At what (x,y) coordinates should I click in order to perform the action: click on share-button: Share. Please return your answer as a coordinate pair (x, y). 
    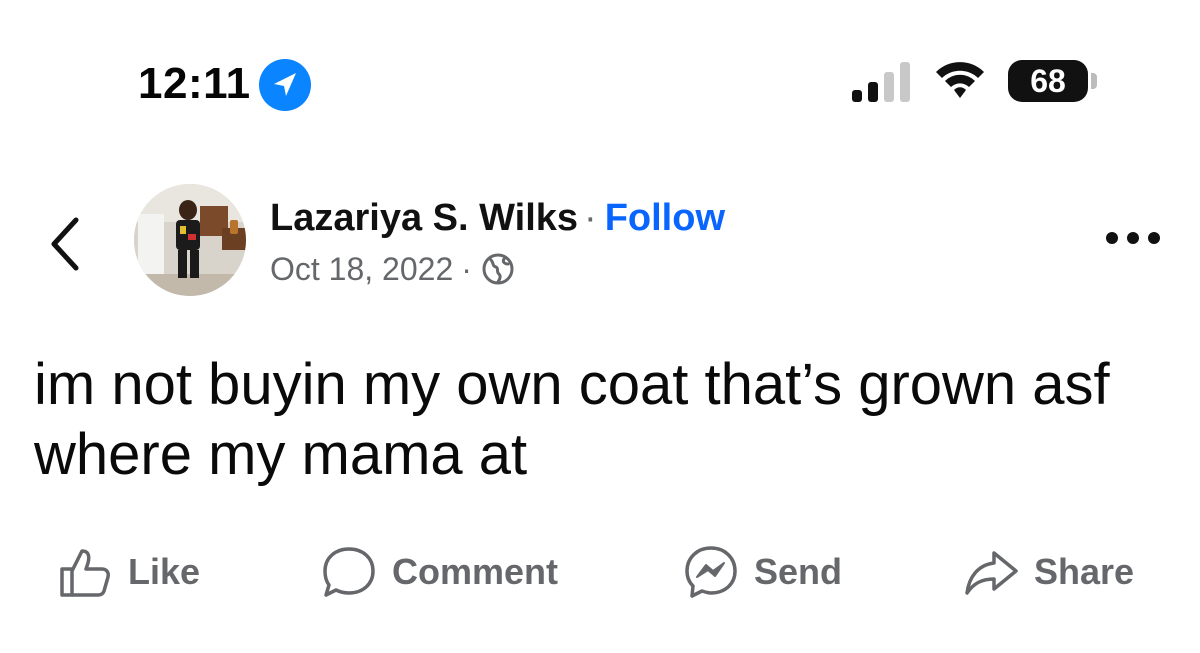
    Looking at the image, I should click on (1048, 572).